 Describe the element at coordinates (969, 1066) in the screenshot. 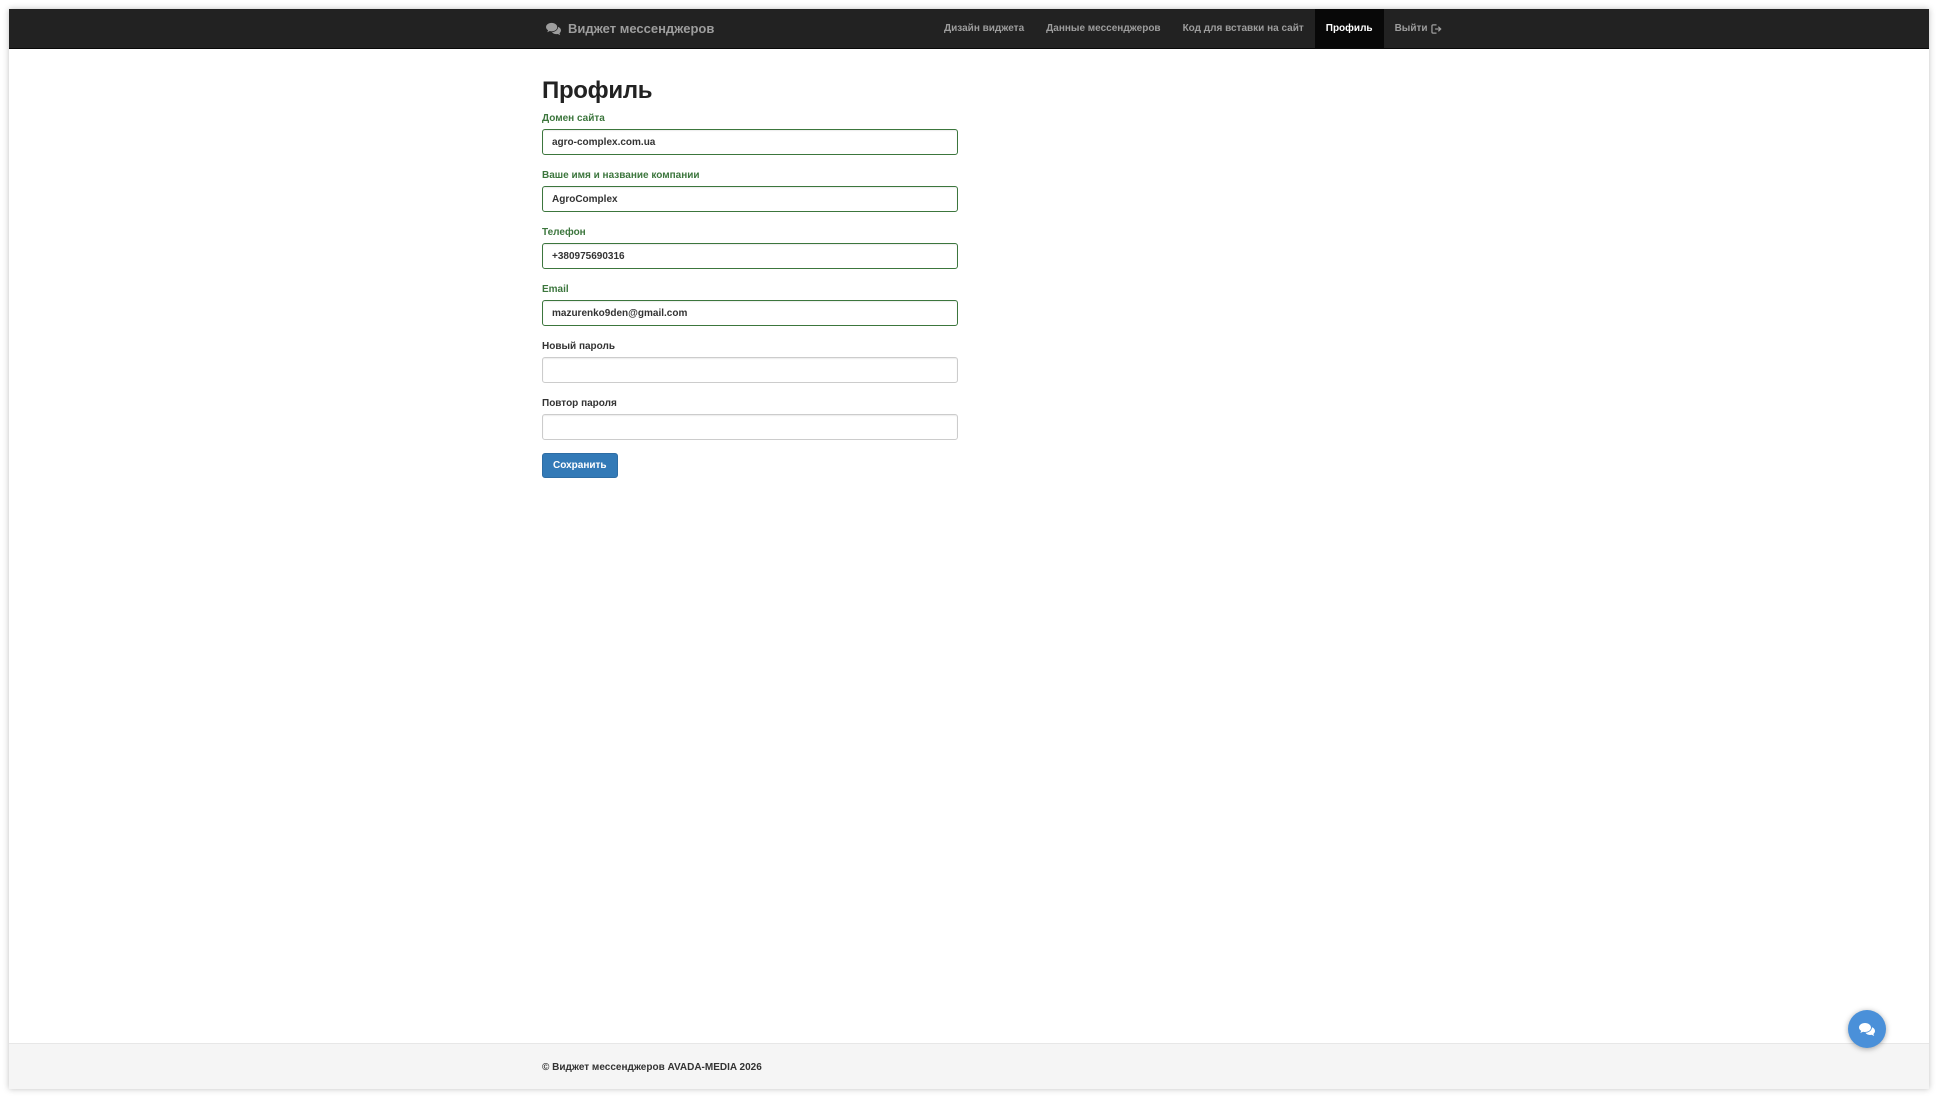

I see `page-footer: © Виджет мессенджеров AVADA-MEDIA 2026` at that location.